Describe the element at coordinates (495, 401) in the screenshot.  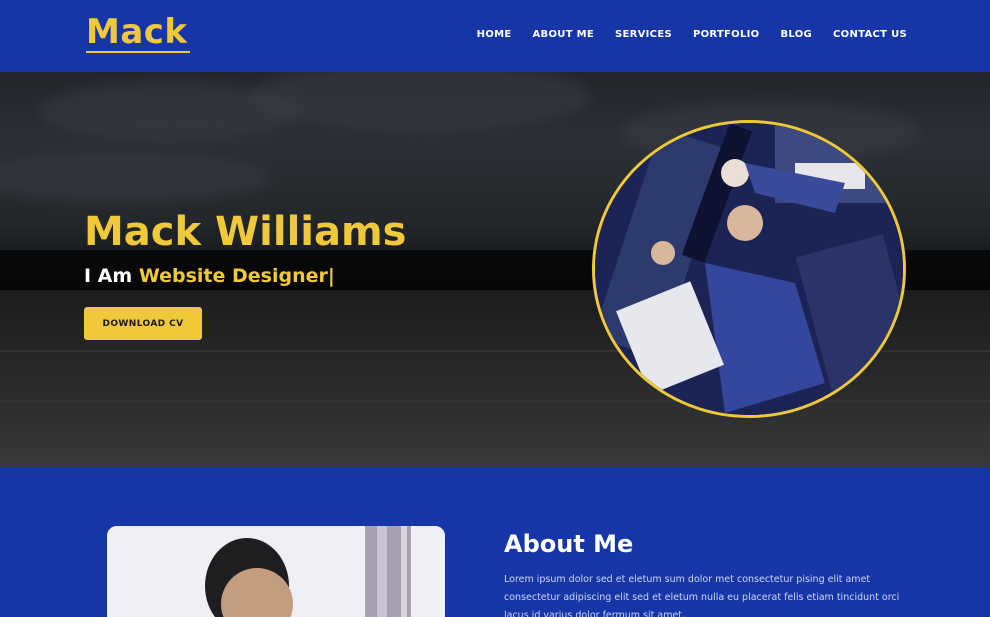
I see `road-line` at that location.